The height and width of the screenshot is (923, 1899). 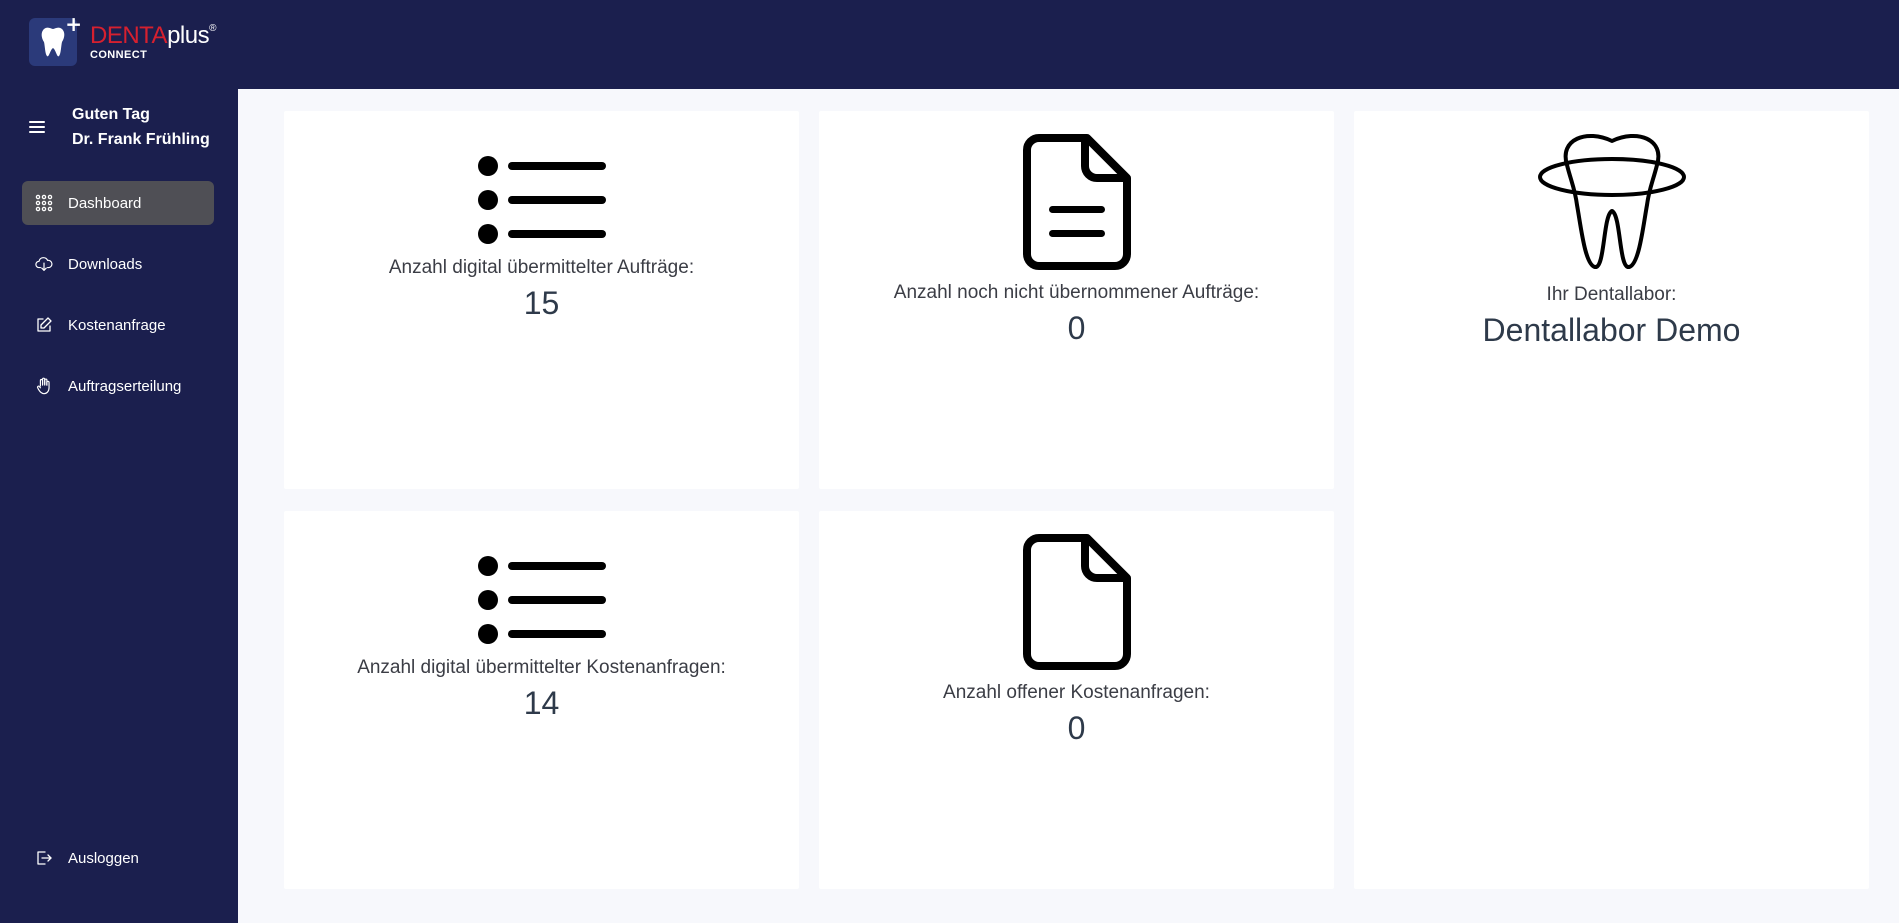 I want to click on logo-sub: CONNECT, so click(x=119, y=54).